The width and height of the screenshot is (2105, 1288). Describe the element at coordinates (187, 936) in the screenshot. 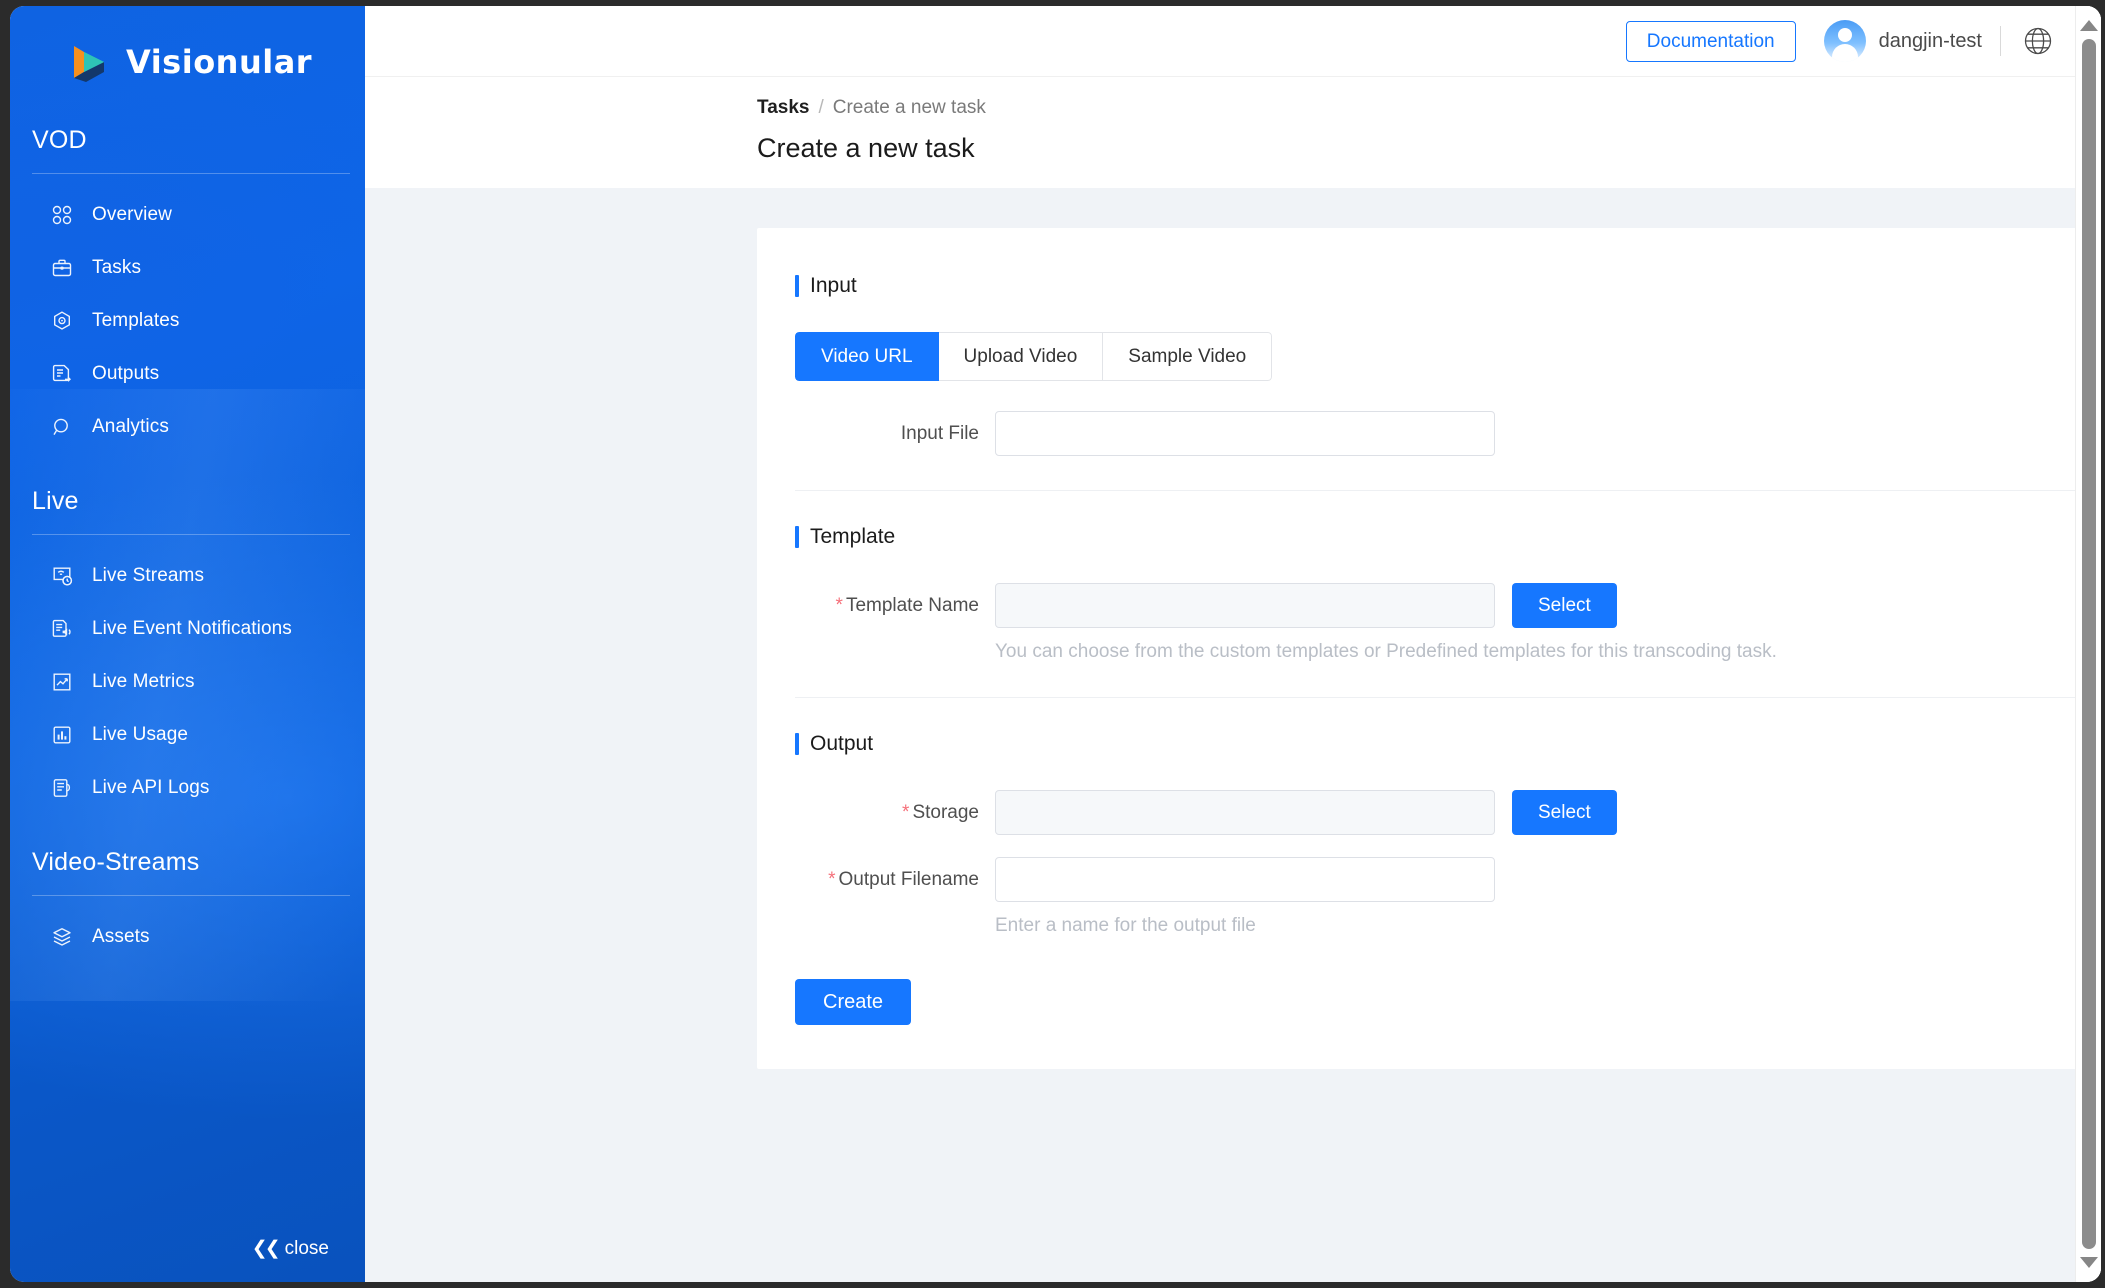

I see `sidebar-item-assets: Assets` at that location.